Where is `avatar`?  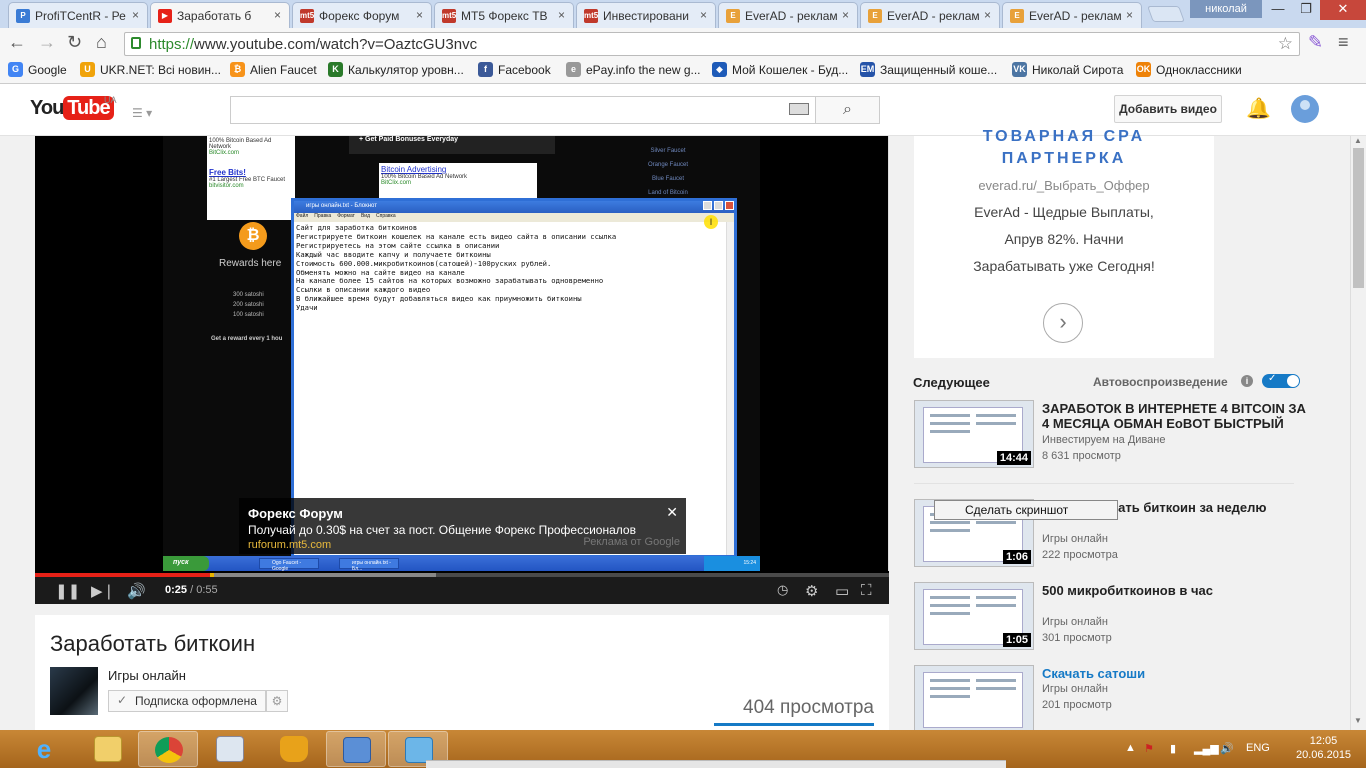 avatar is located at coordinates (1305, 109).